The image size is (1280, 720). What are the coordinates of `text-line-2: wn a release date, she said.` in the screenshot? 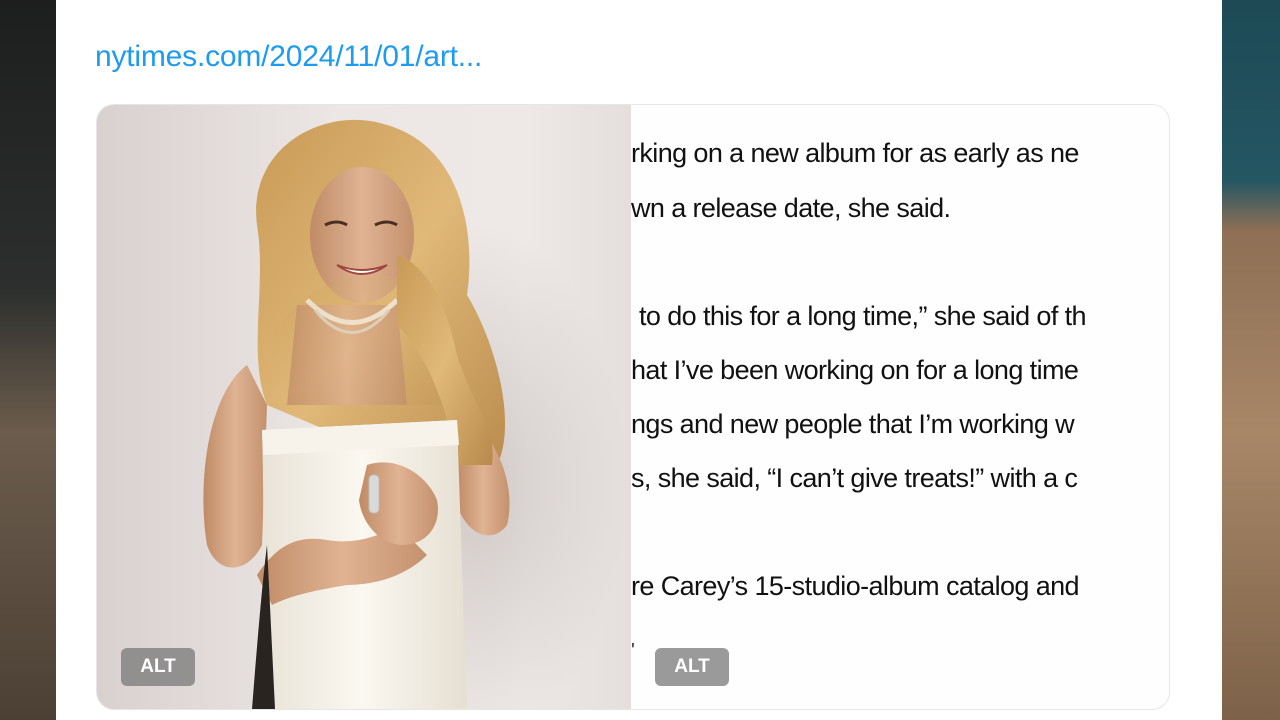 It's located at (791, 208).